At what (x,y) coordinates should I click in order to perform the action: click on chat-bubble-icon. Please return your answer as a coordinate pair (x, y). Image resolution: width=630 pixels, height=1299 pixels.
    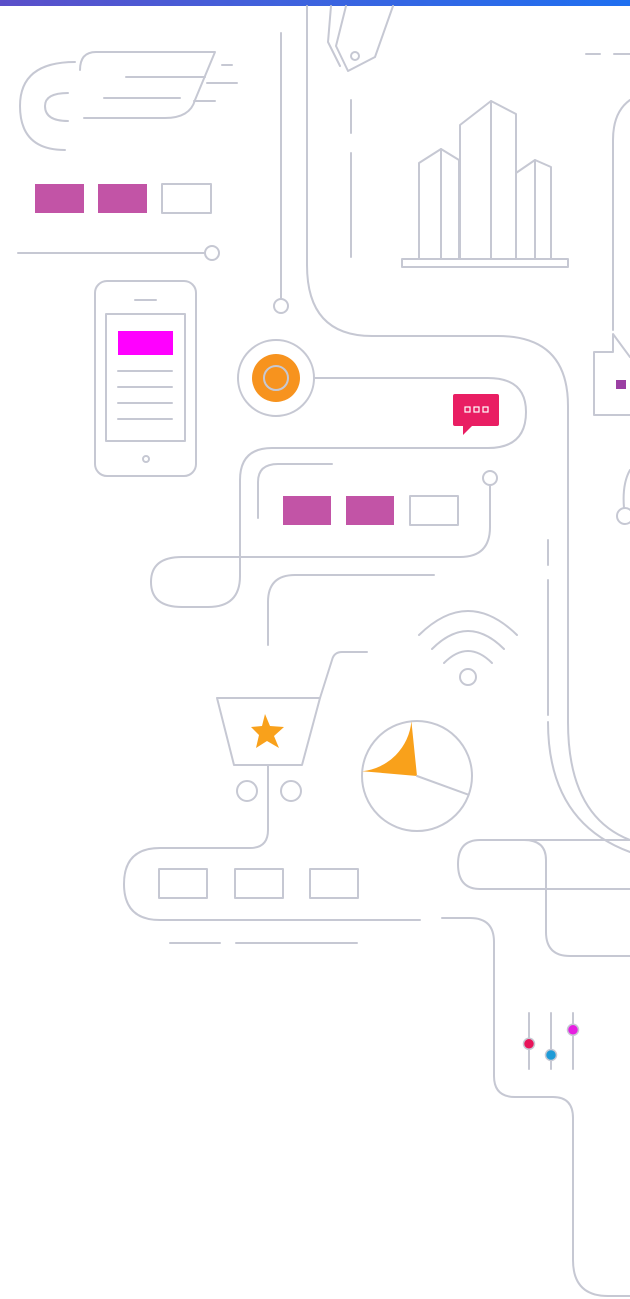
    Looking at the image, I should click on (476, 414).